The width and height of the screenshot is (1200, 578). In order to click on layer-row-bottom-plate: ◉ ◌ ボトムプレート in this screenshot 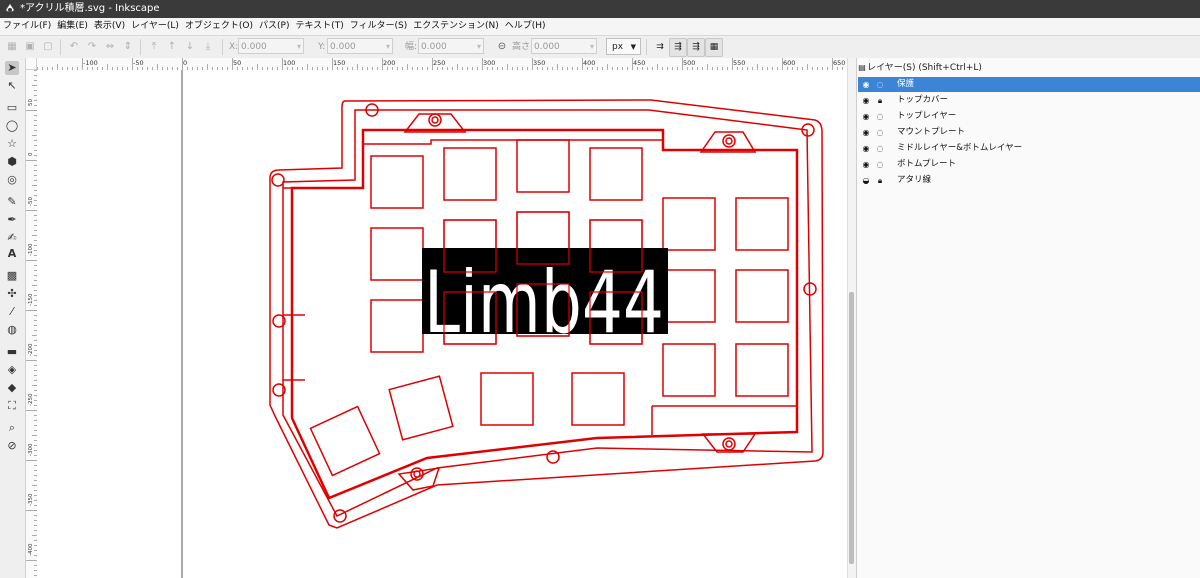, I will do `click(1029, 164)`.